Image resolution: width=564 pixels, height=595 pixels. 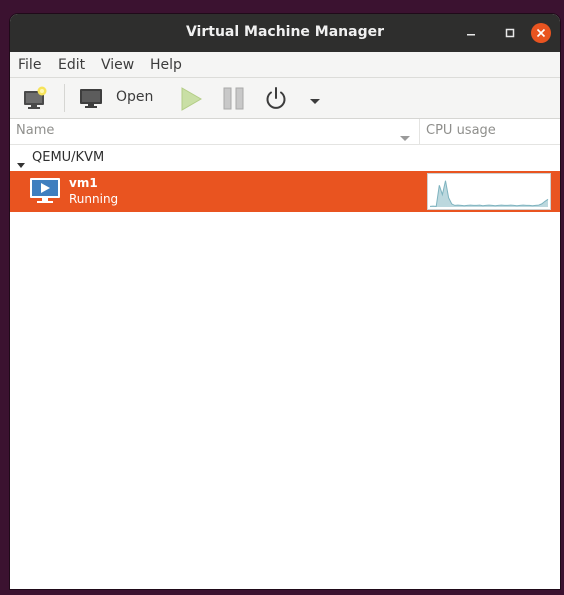 I want to click on cpu-usage-graph, so click(x=489, y=191).